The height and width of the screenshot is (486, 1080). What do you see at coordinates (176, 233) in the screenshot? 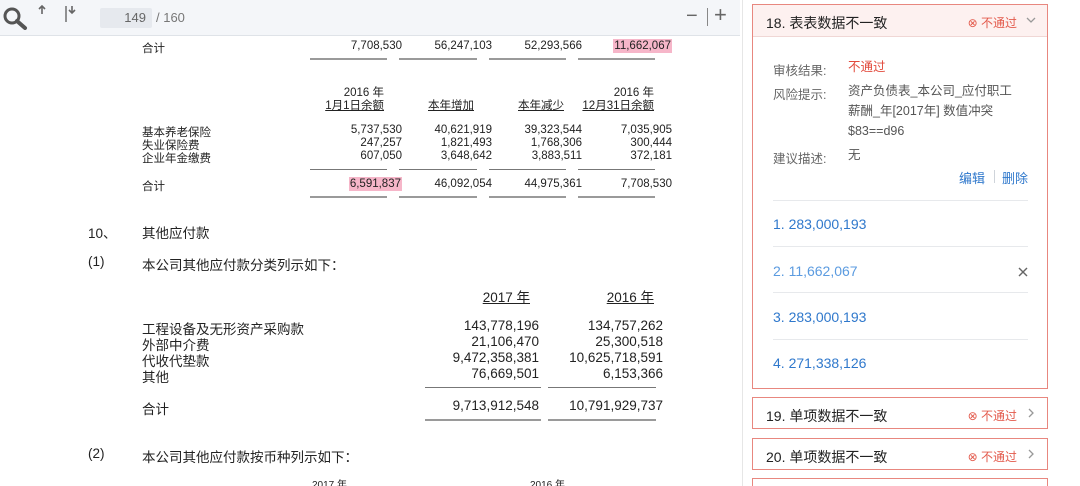
I see `section-title: 其他应付款` at bounding box center [176, 233].